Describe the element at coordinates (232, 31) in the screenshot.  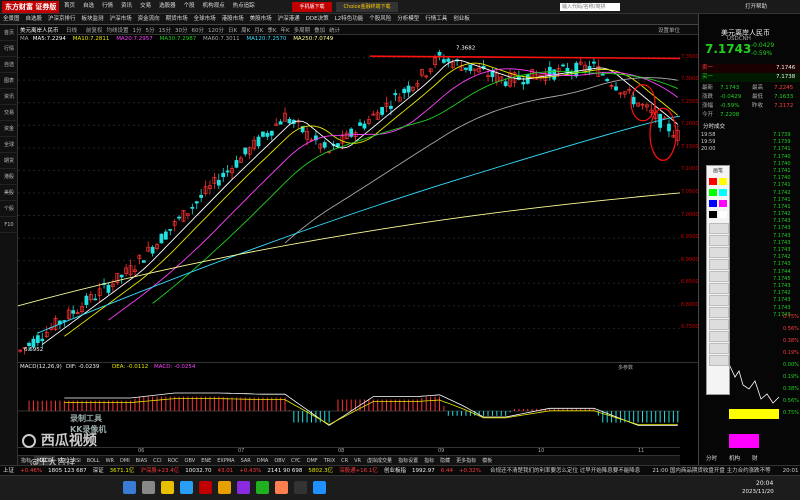
I see `period-button: 日K` at that location.